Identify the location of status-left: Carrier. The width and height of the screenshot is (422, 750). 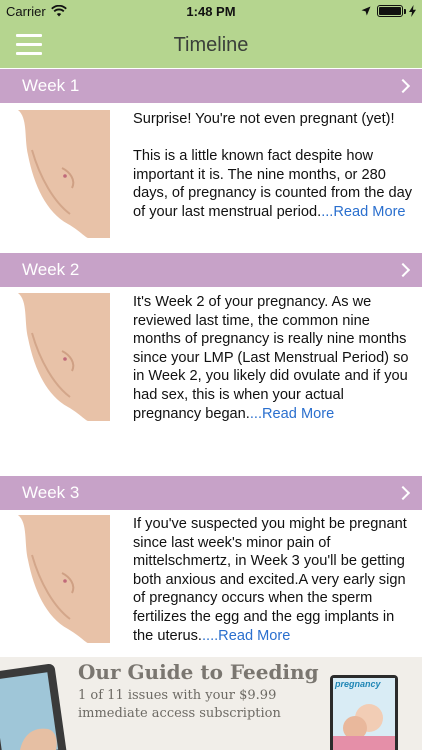
(36, 11).